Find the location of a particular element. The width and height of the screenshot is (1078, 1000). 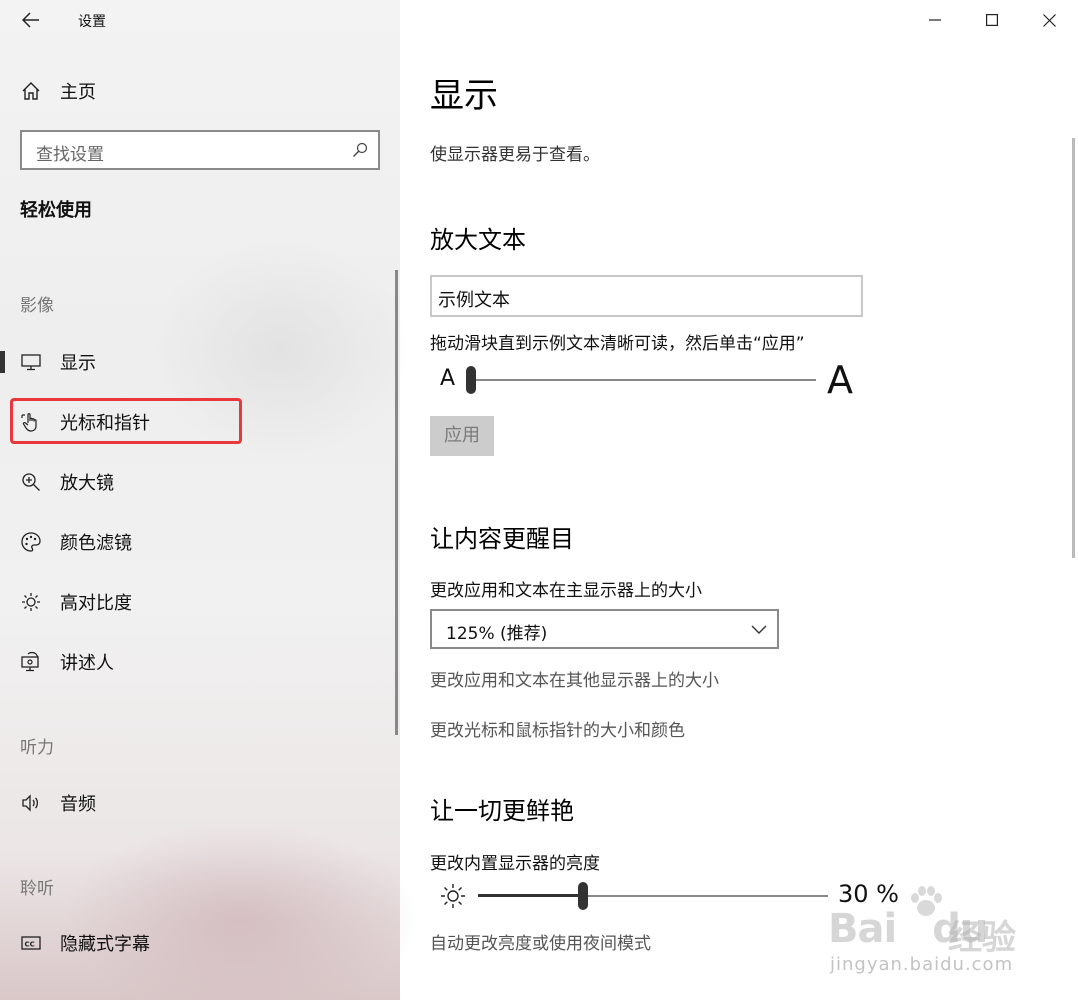

text-size-slider-track is located at coordinates (643, 380).